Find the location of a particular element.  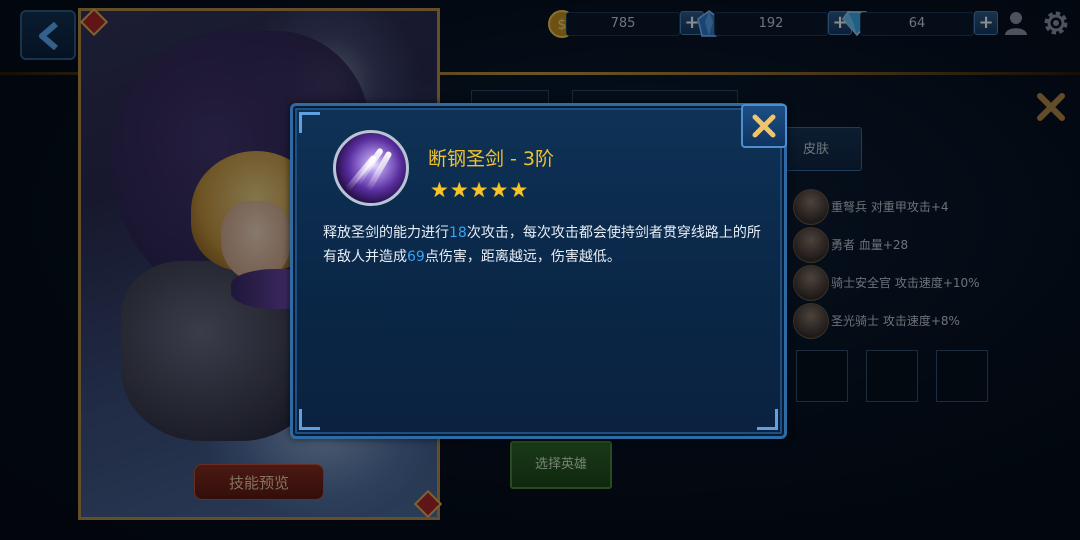

damage-value: 69 is located at coordinates (416, 257).